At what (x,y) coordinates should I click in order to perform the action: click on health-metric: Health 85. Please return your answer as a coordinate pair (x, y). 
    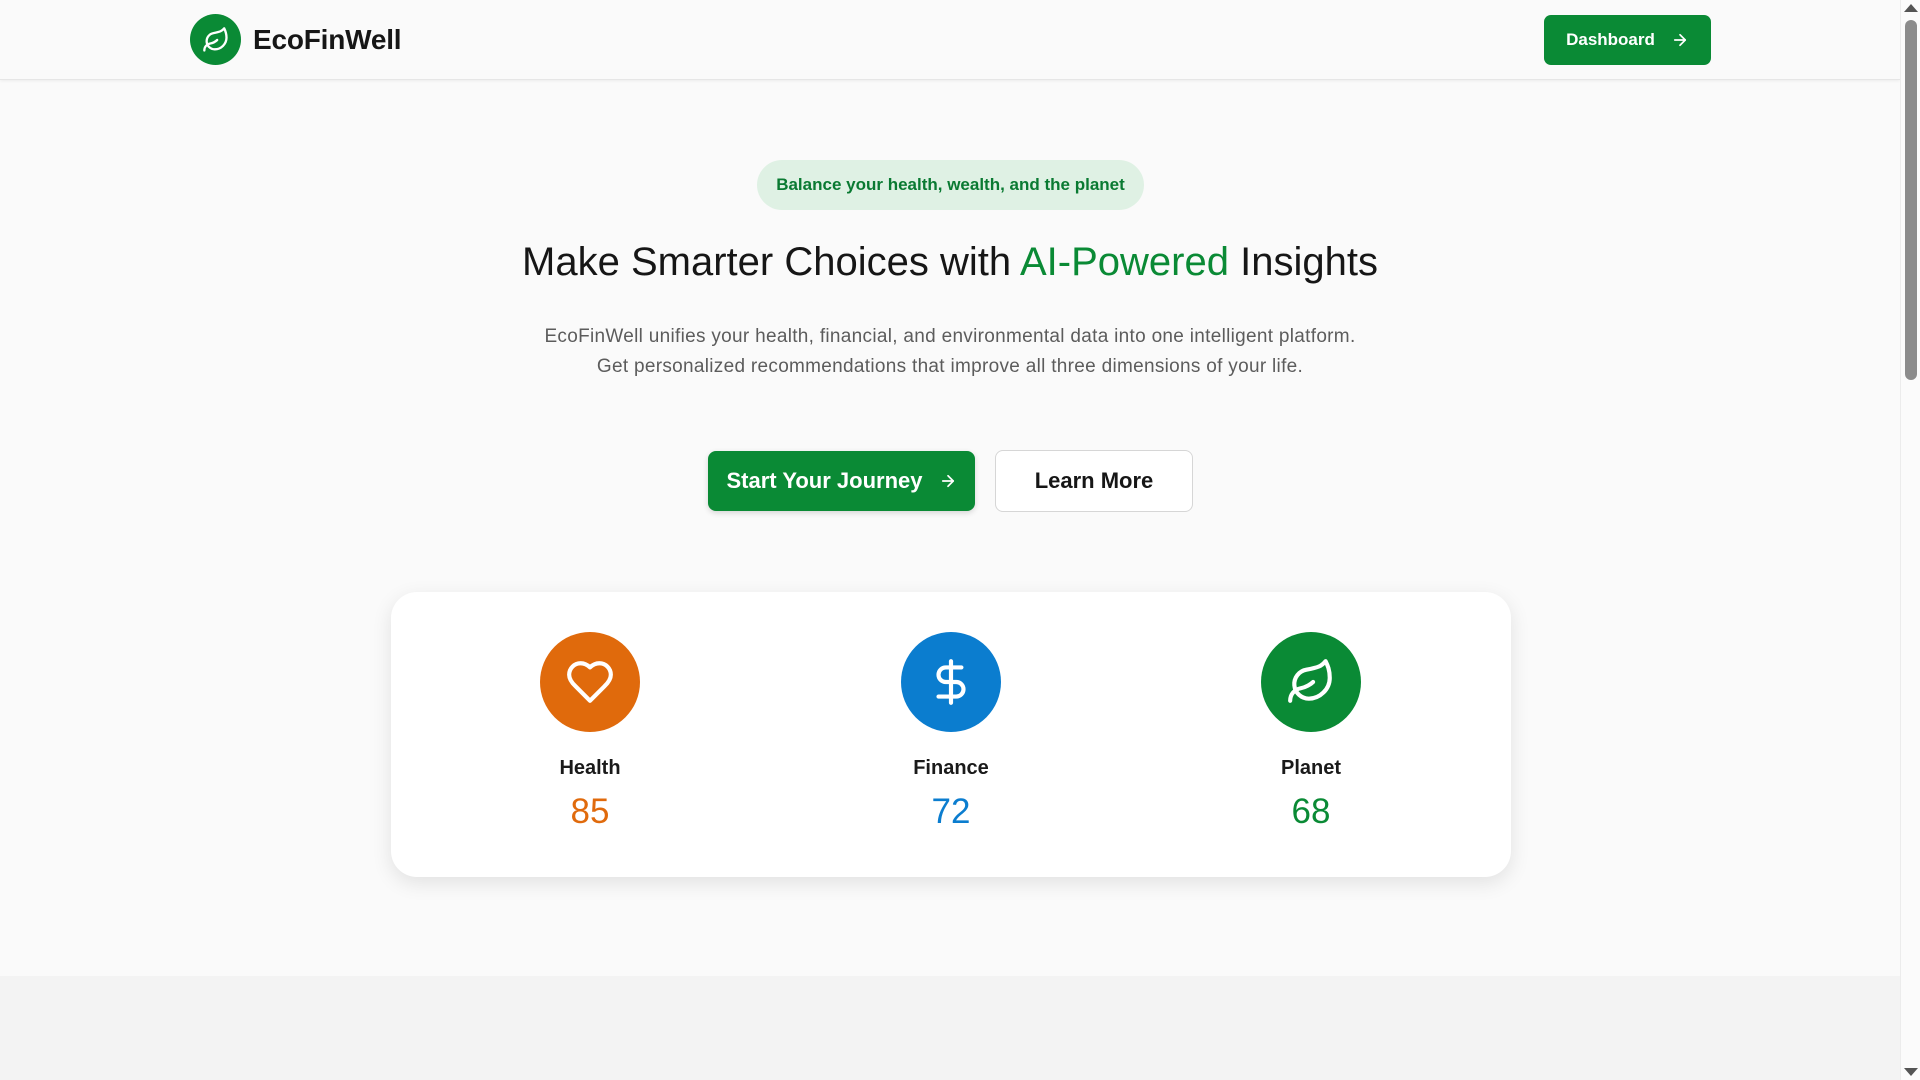
    Looking at the image, I should click on (590, 732).